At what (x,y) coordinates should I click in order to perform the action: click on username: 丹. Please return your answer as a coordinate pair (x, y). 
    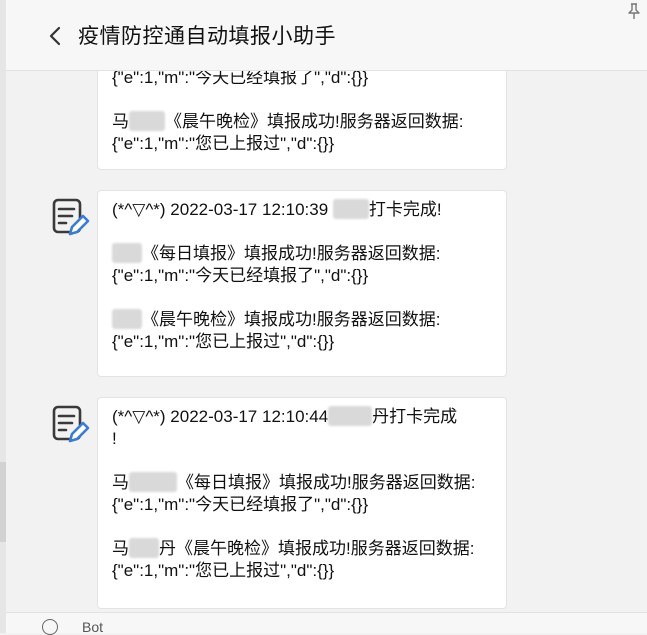
    Looking at the image, I should click on (167, 548).